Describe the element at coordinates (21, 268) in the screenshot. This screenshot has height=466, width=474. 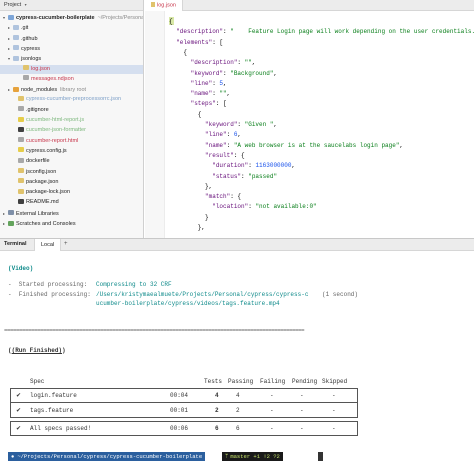
I see `video-label: (Video)` at that location.